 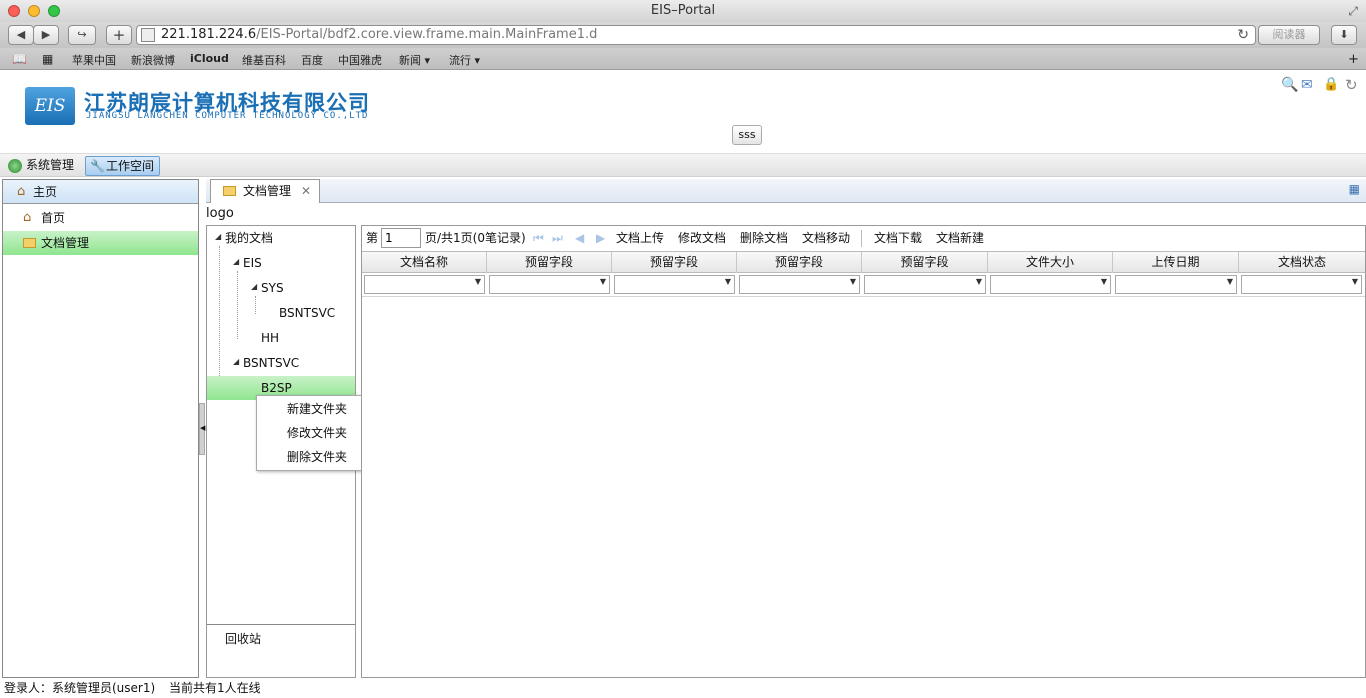 What do you see at coordinates (317, 433) in the screenshot?
I see `menu-item-edit-folder: 修改文件夹` at bounding box center [317, 433].